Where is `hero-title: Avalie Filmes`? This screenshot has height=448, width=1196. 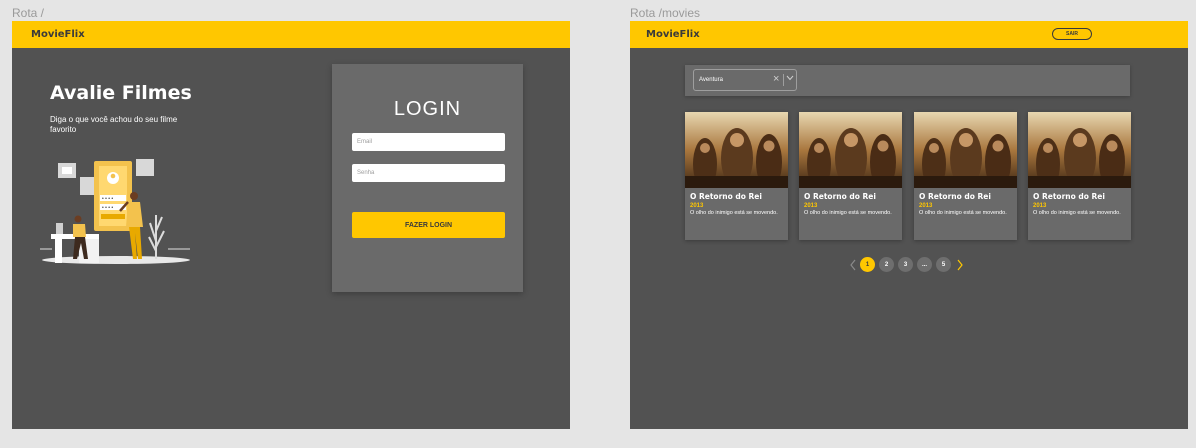 hero-title: Avalie Filmes is located at coordinates (121, 93).